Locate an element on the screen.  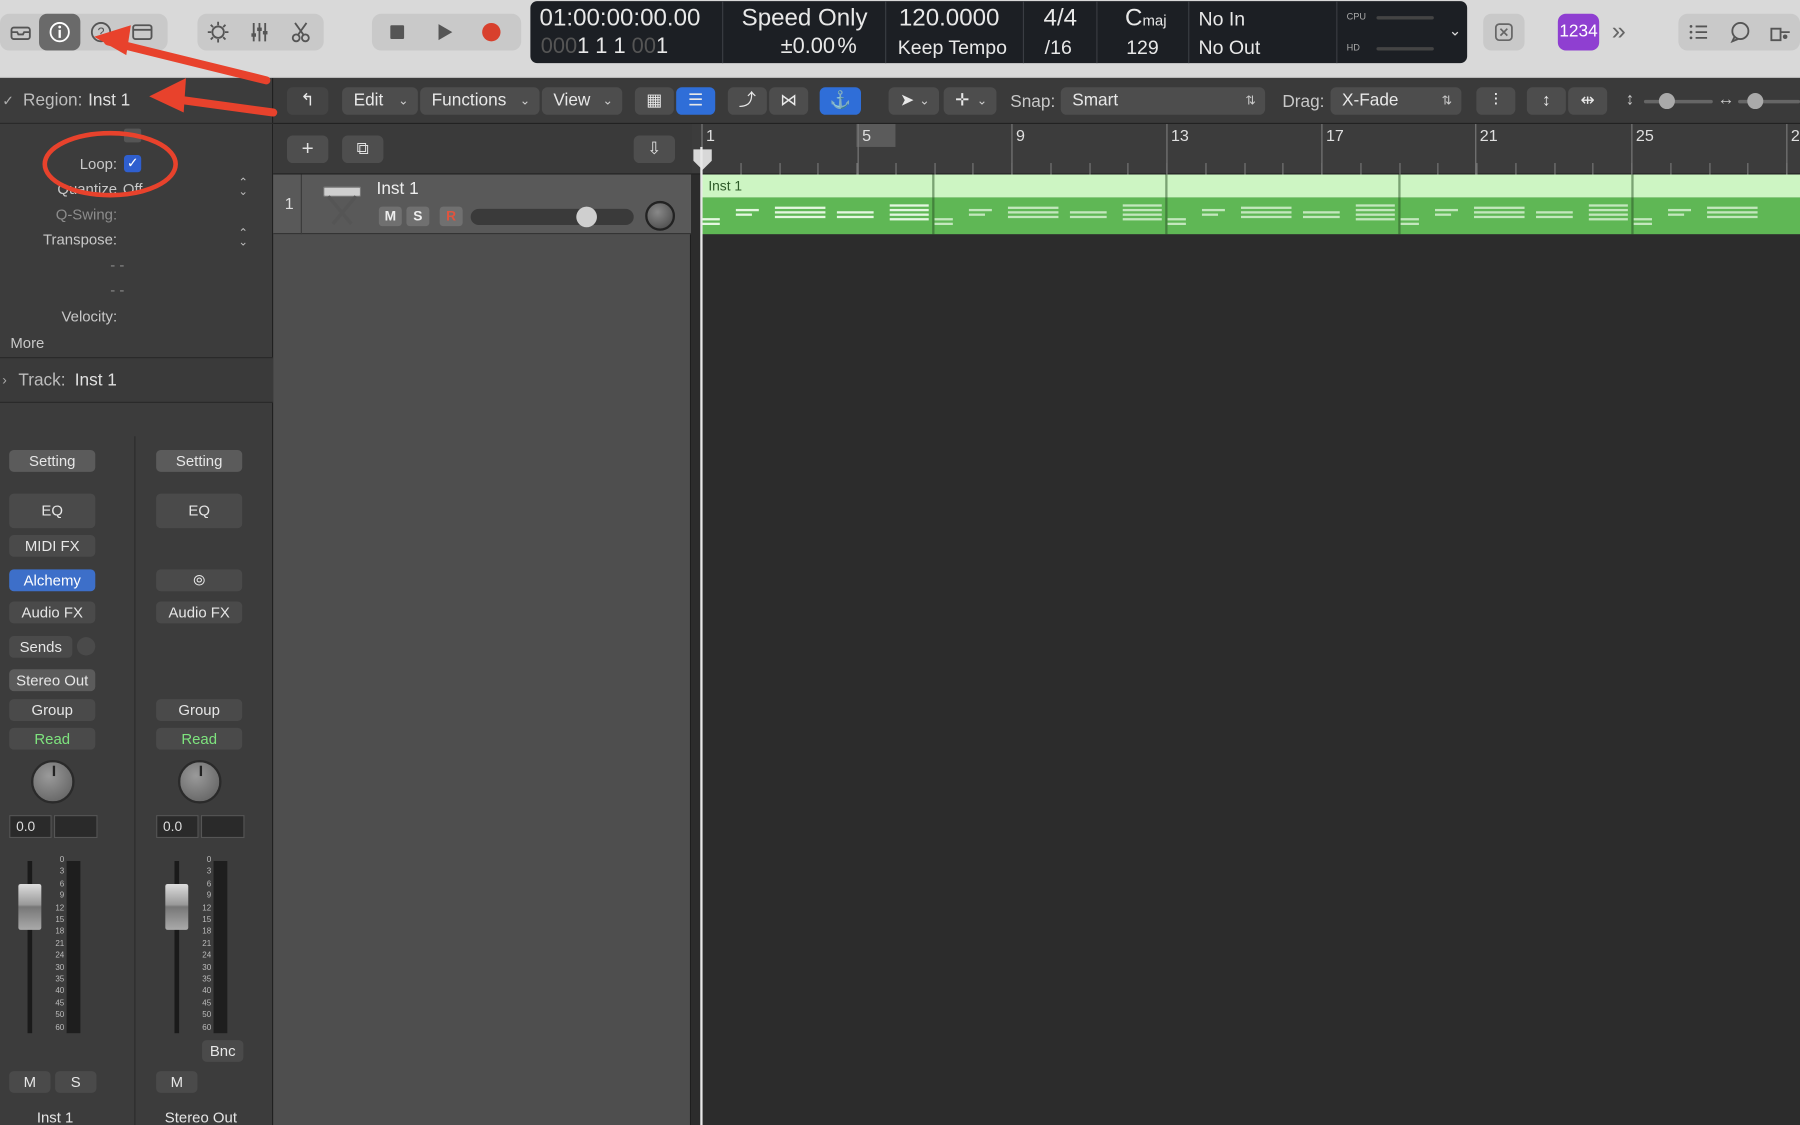
snap-dropdown: Smart ⇅ is located at coordinates (1163, 101).